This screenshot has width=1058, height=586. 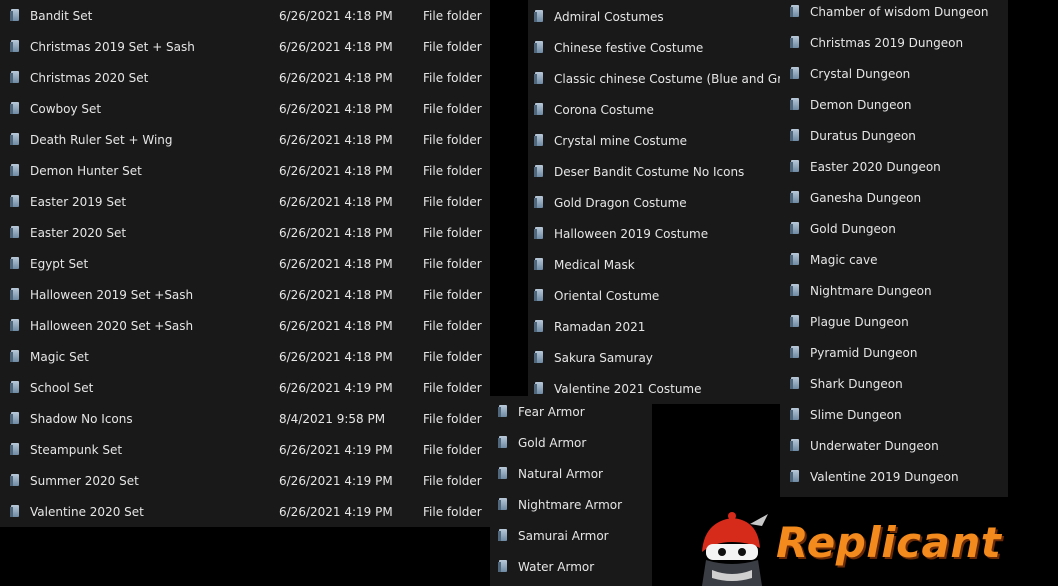 I want to click on folder-name: Easter 2019 Set, so click(x=78, y=201).